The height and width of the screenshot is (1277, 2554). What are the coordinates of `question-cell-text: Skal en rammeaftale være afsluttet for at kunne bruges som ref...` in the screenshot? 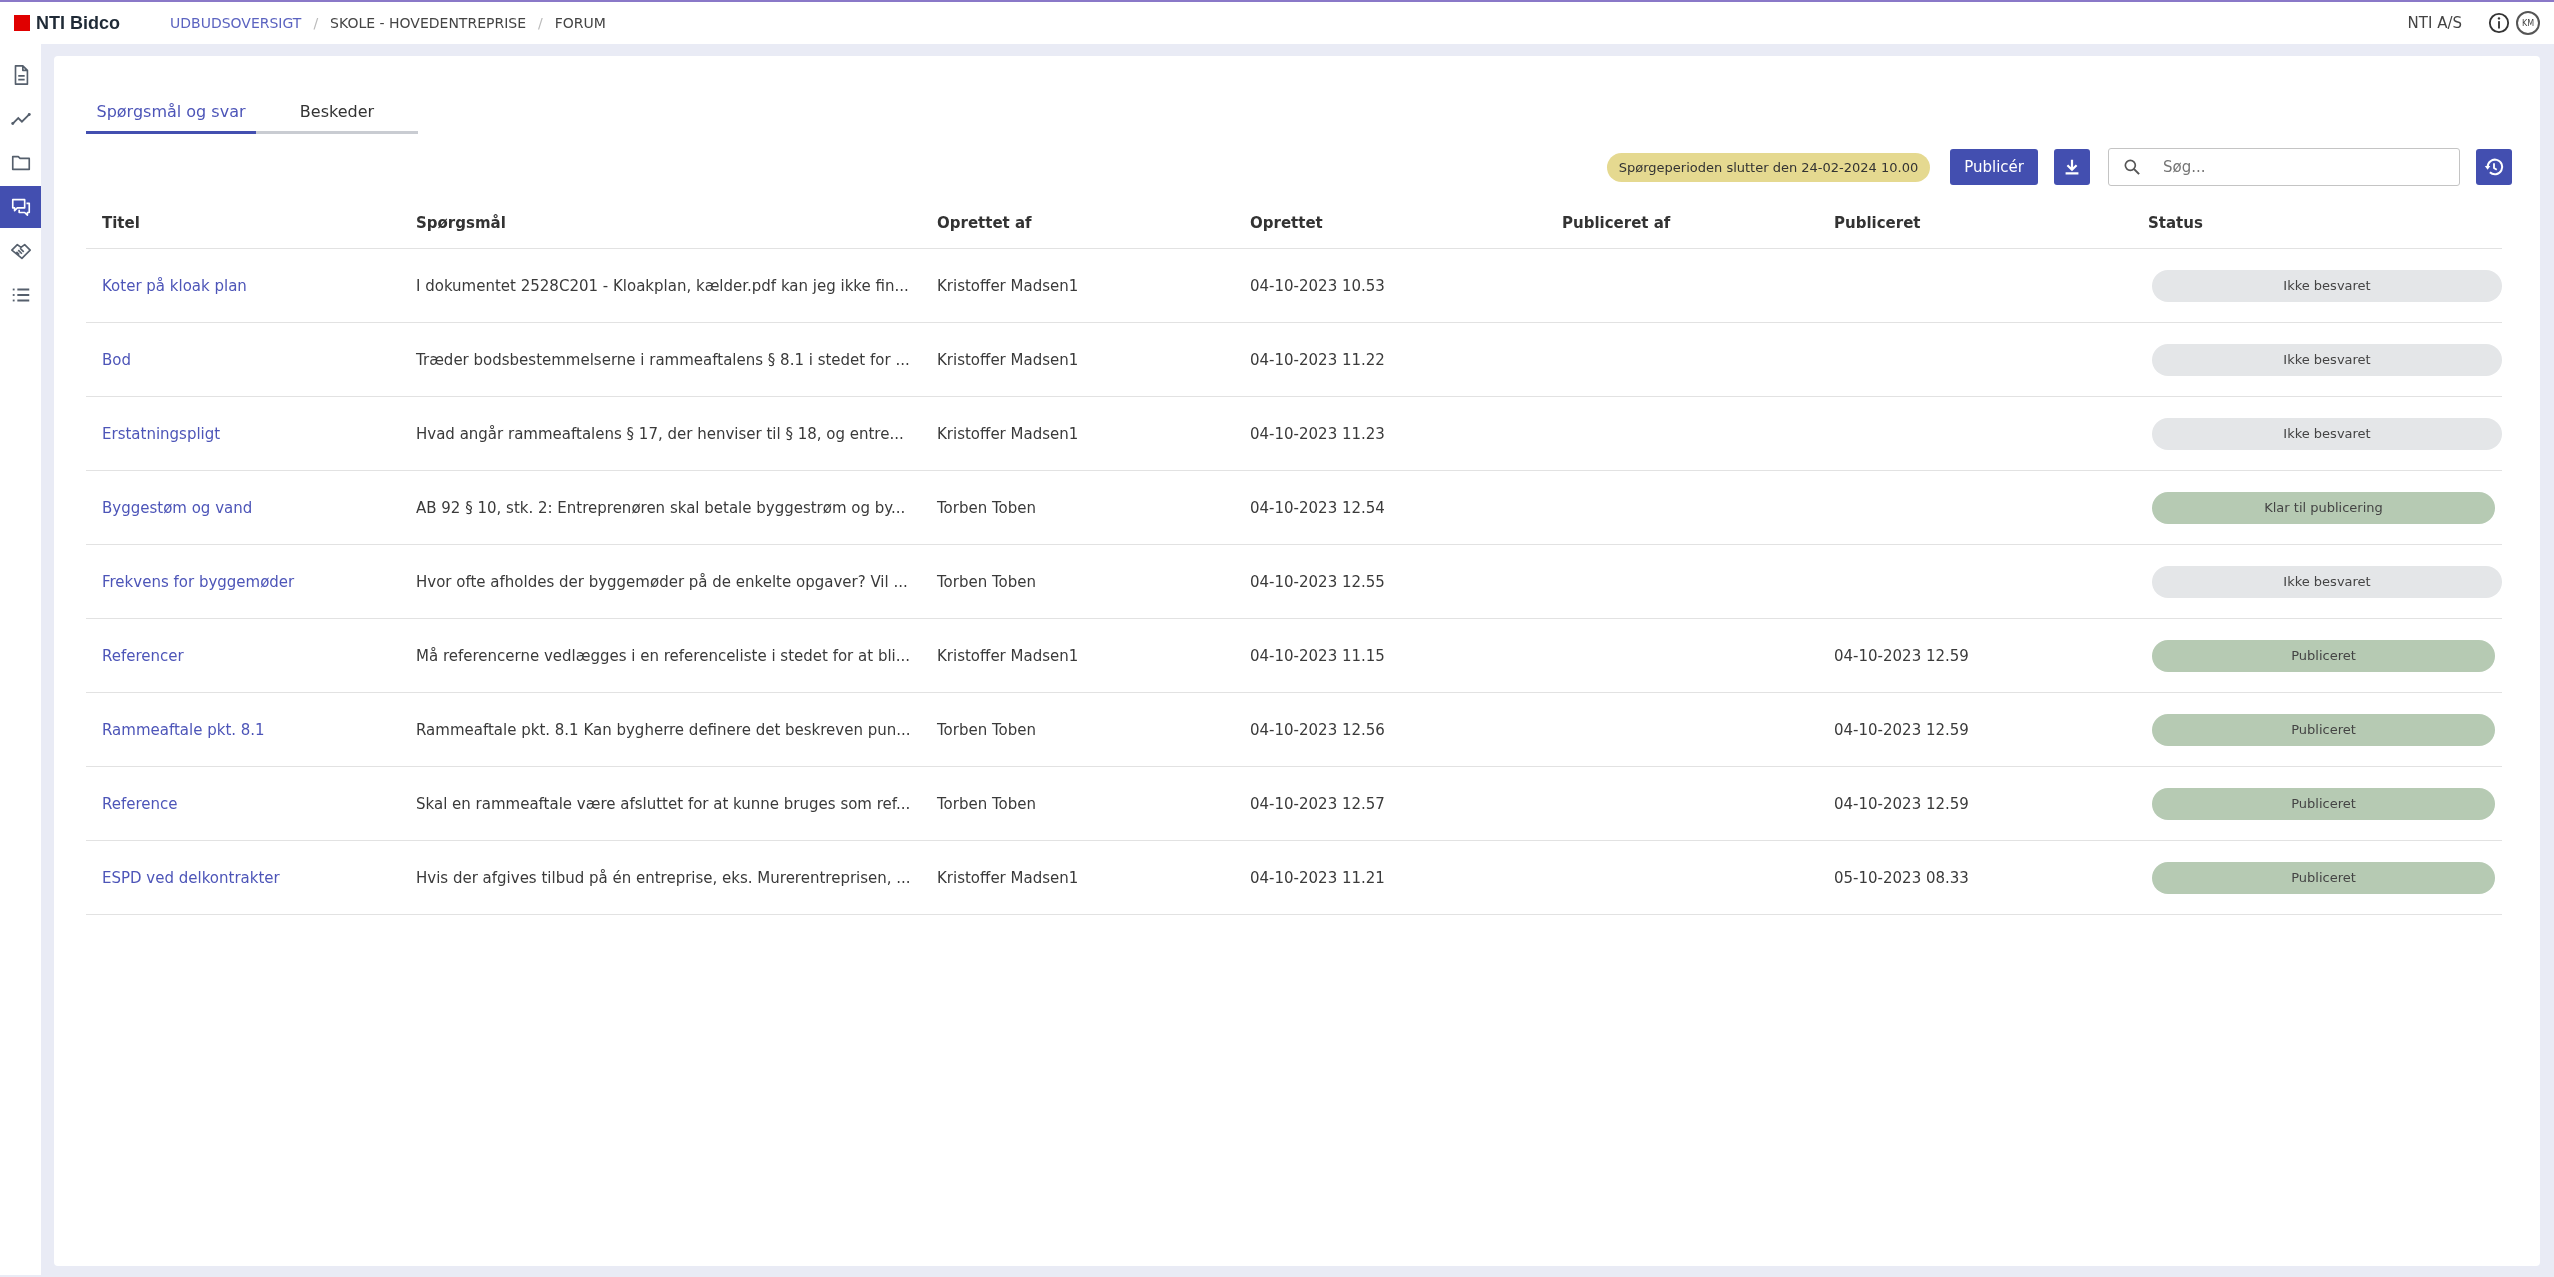 It's located at (663, 803).